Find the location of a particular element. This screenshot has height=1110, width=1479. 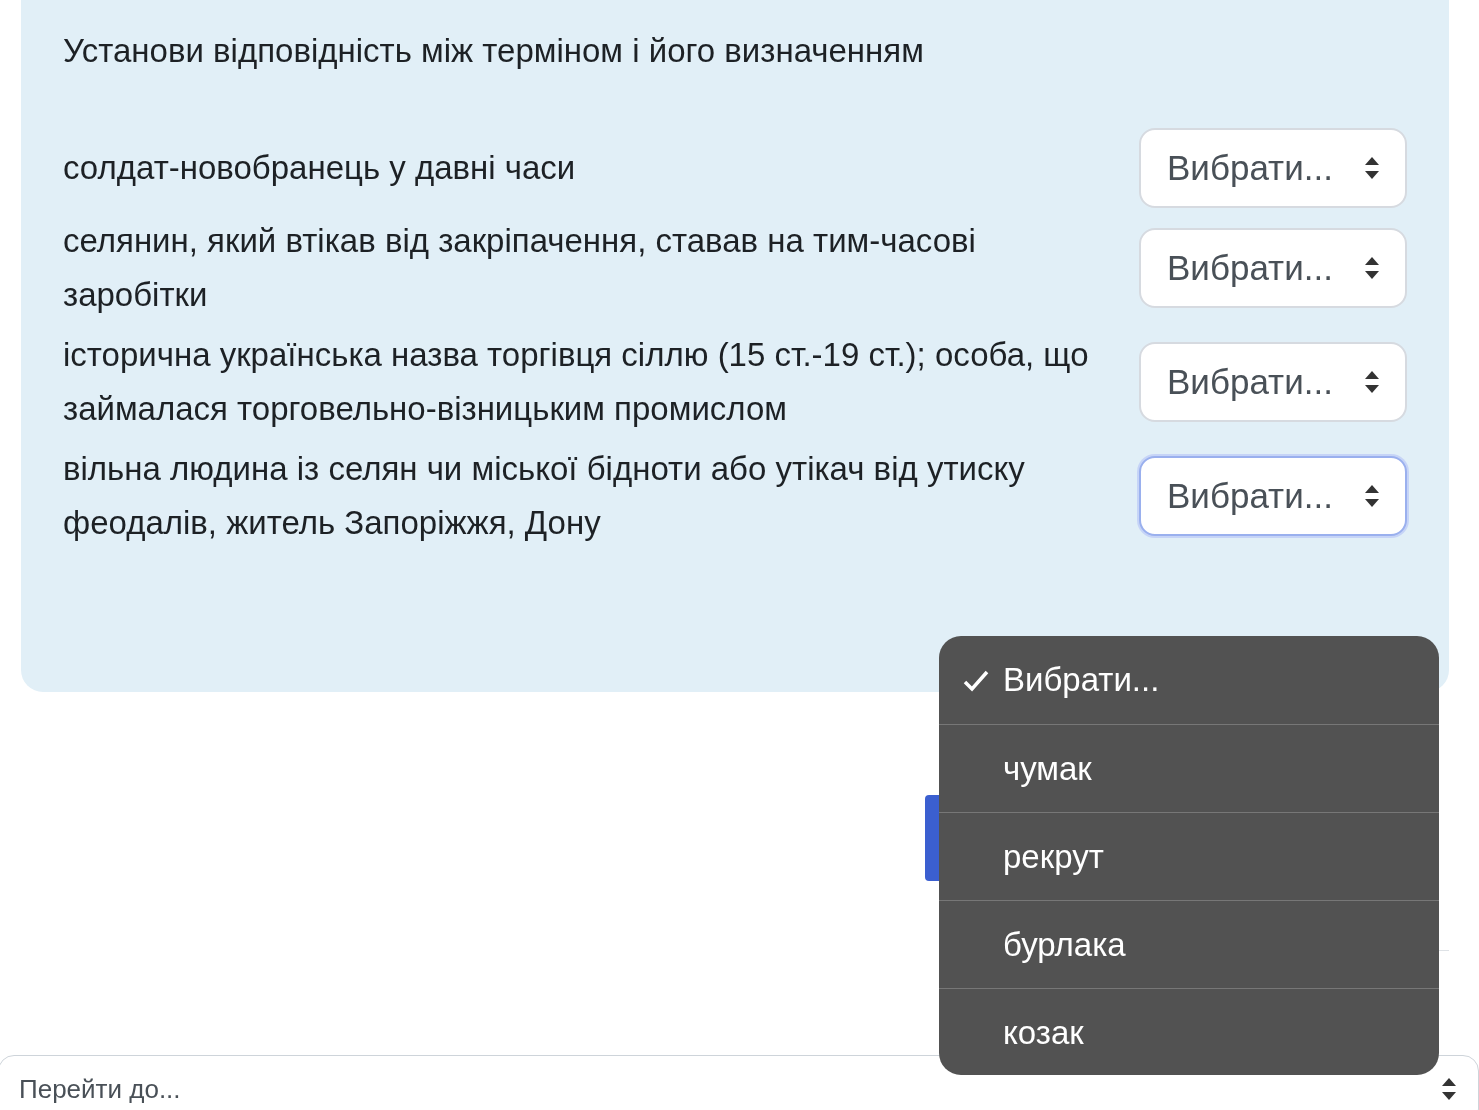

checkmark-icon is located at coordinates (976, 681).